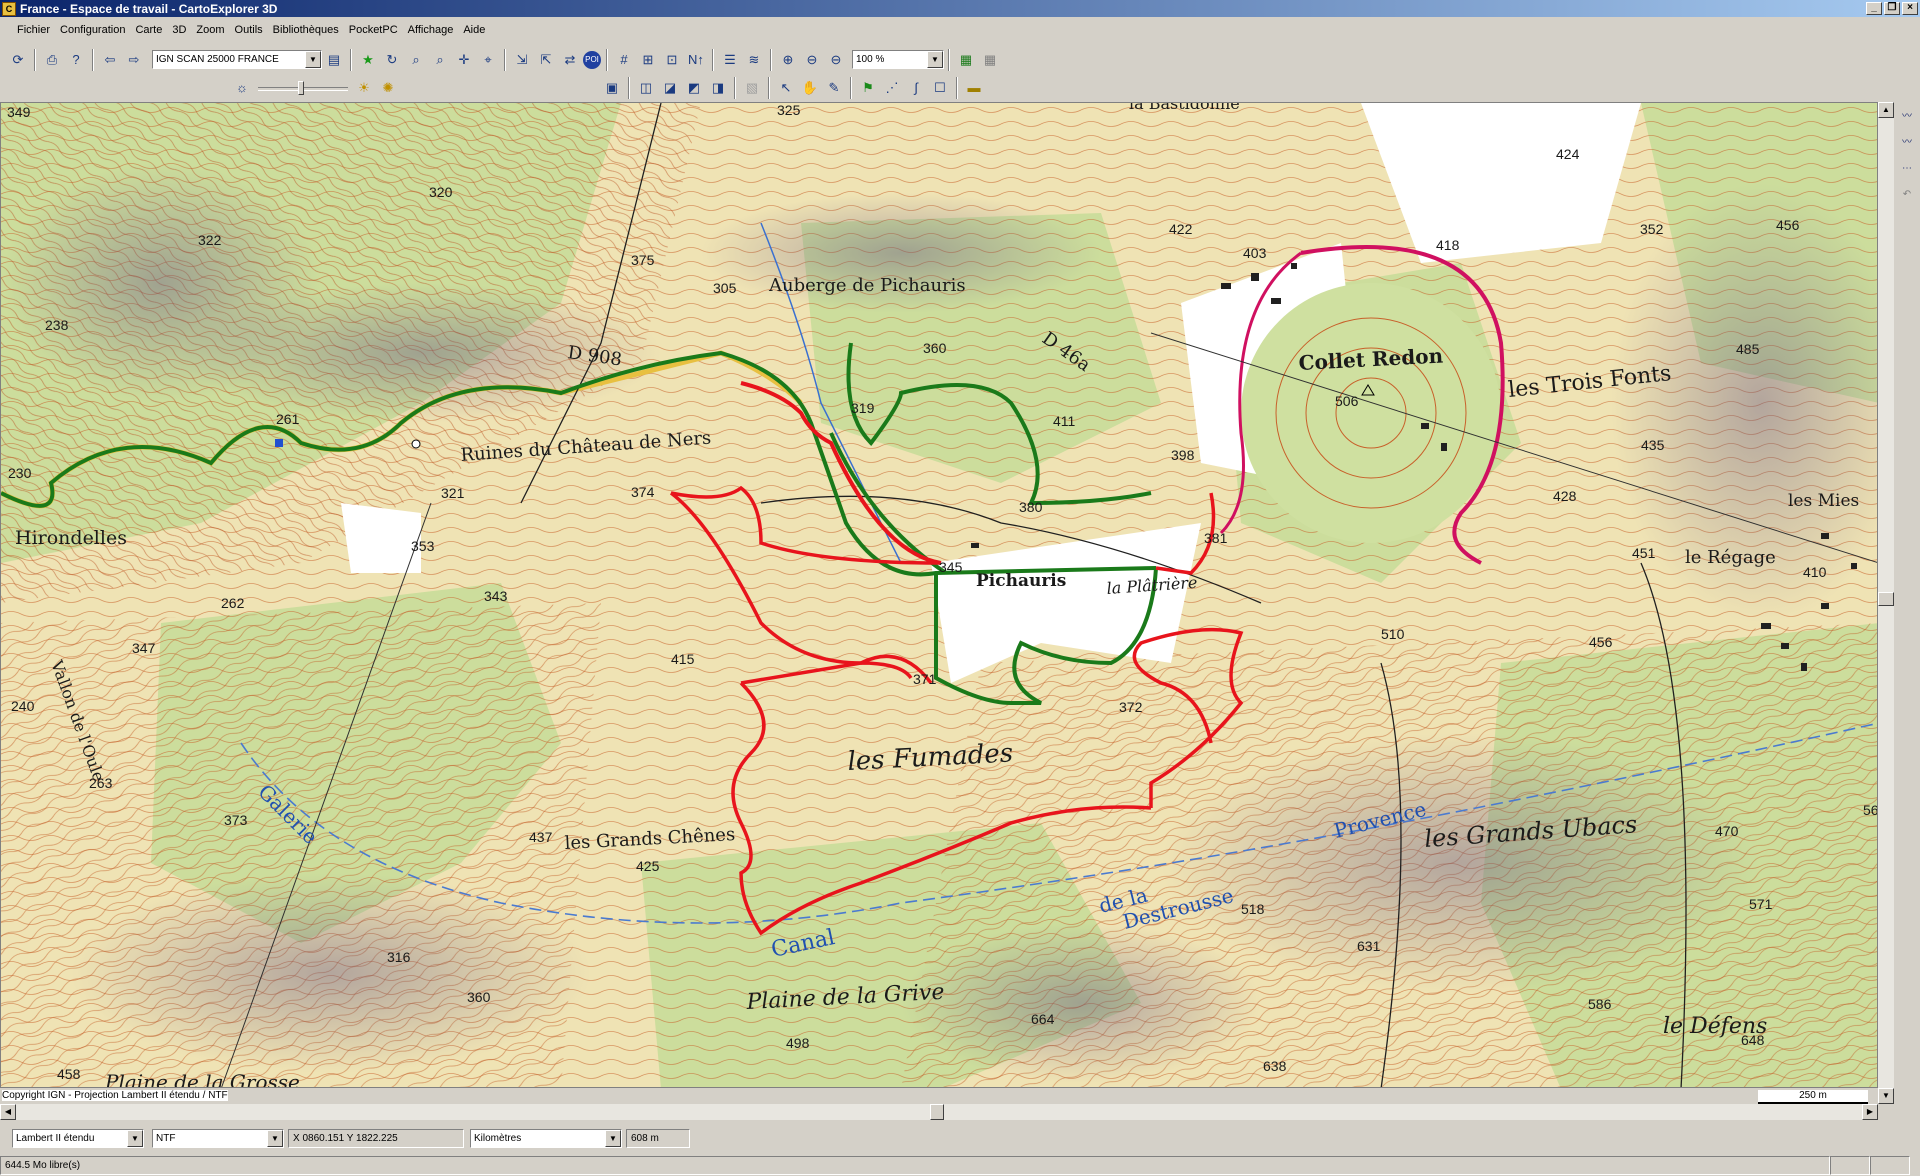 The width and height of the screenshot is (1920, 1176). I want to click on coordinates-readout: X 0860.151 Y 1822.225, so click(376, 1138).